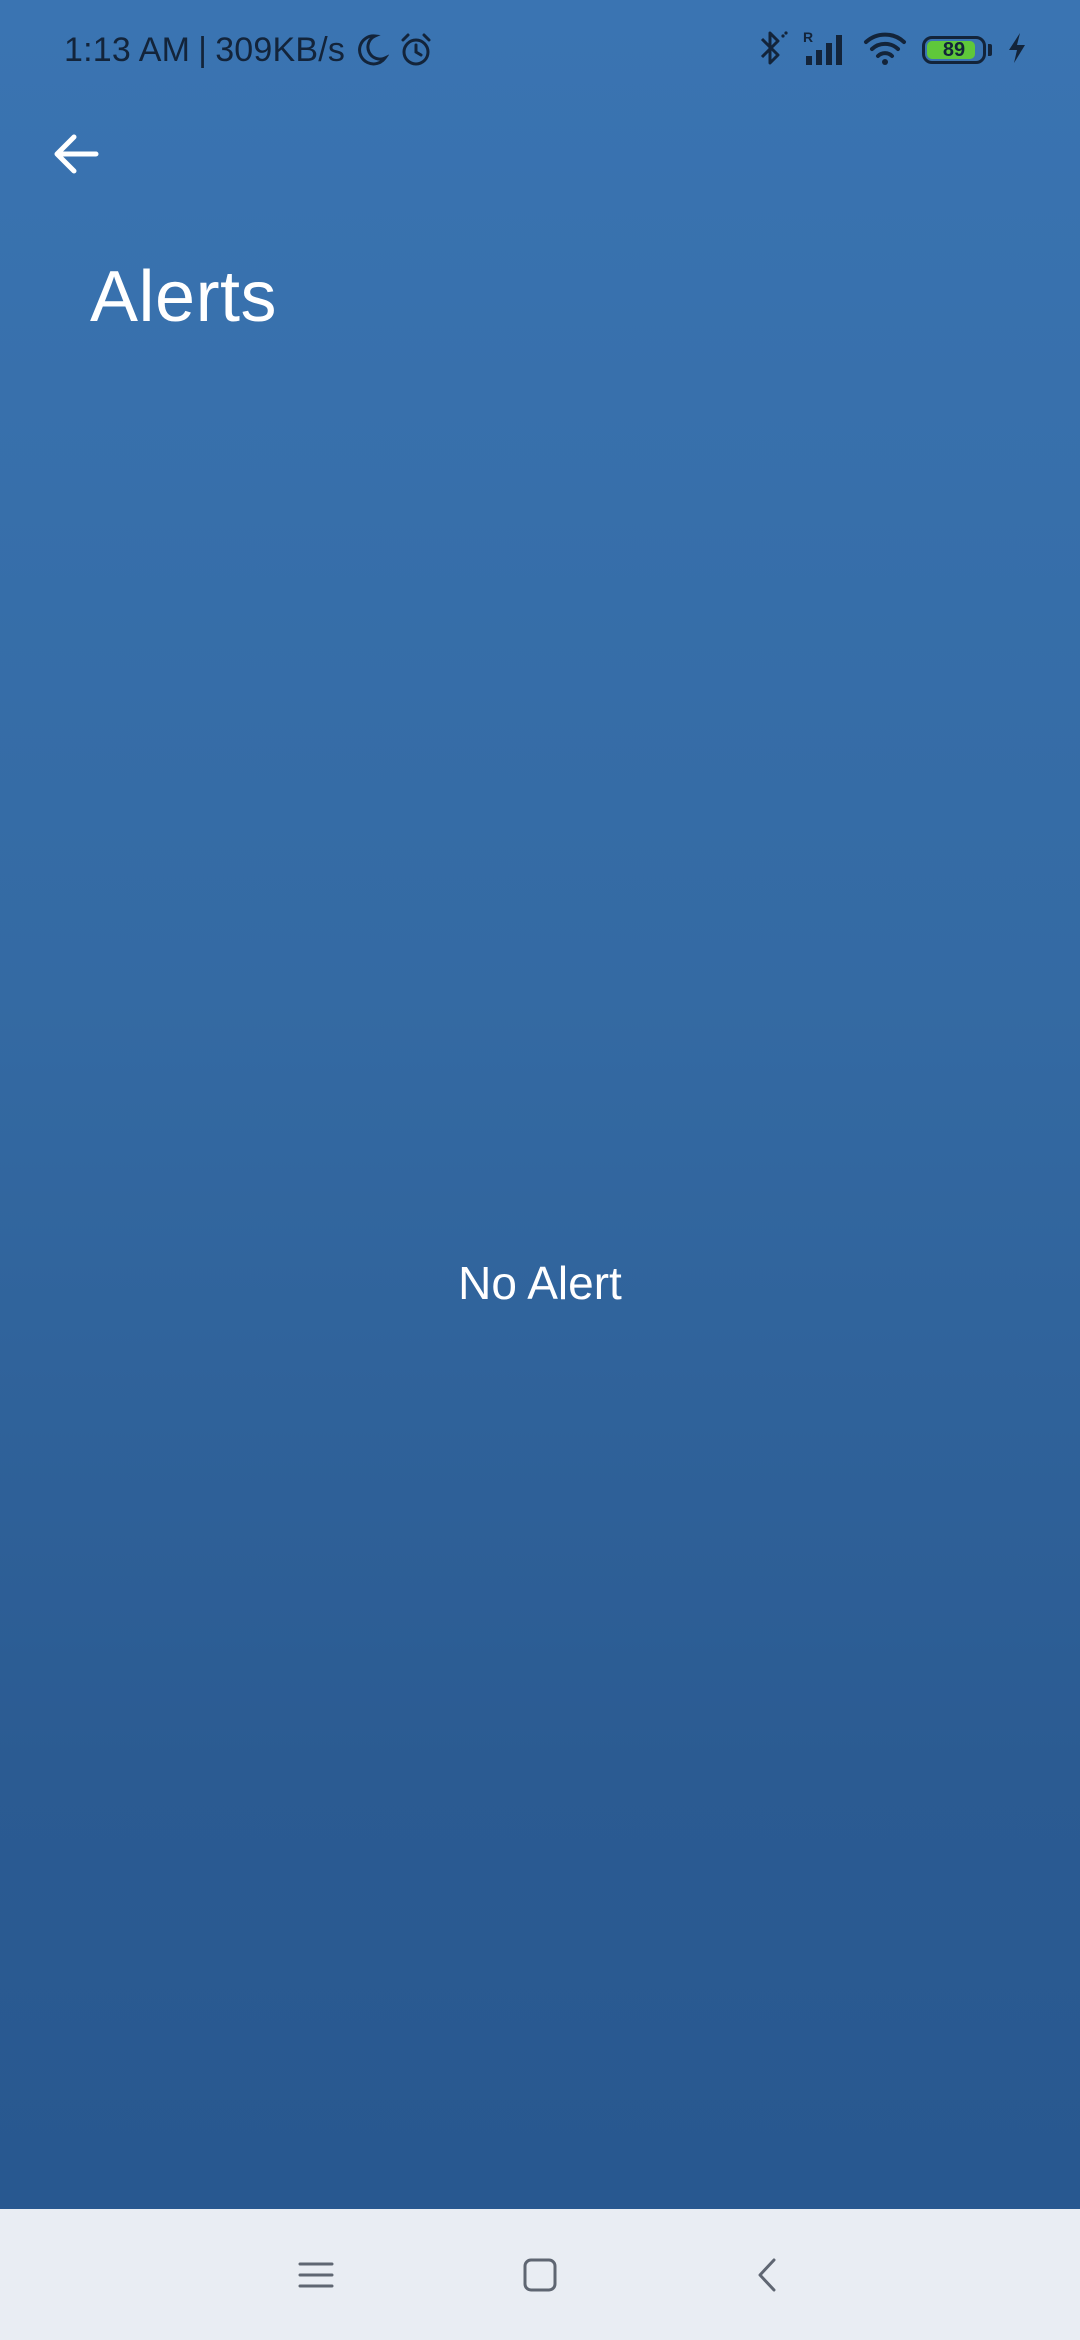  I want to click on signal-icon: R, so click(825, 50).